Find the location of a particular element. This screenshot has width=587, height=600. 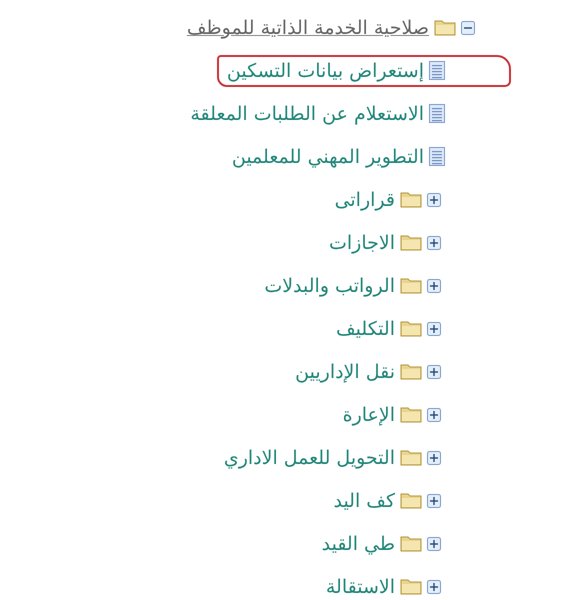

tree-item-link: الإعارة is located at coordinates (368, 415).